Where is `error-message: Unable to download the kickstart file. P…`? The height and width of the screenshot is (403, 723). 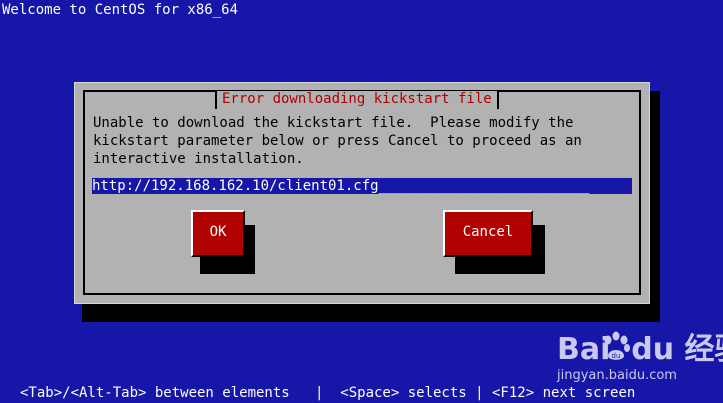 error-message: Unable to download the kickstart file. P… is located at coordinates (337, 141).